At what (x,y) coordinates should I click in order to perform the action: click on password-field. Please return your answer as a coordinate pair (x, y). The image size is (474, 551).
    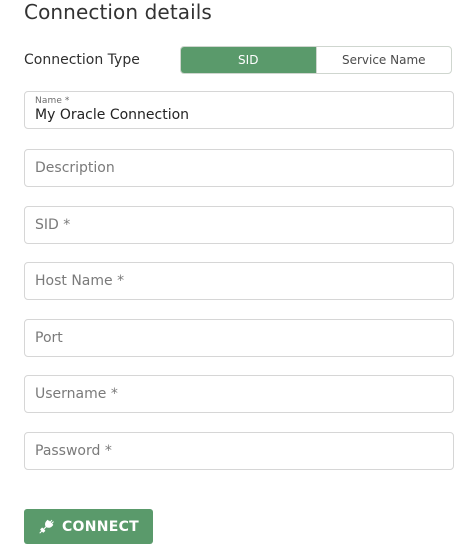
    Looking at the image, I should click on (239, 451).